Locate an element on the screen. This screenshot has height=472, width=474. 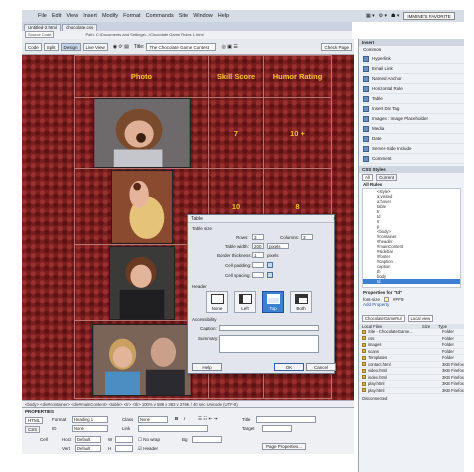
design-view-button: Design is located at coordinates (70, 46).